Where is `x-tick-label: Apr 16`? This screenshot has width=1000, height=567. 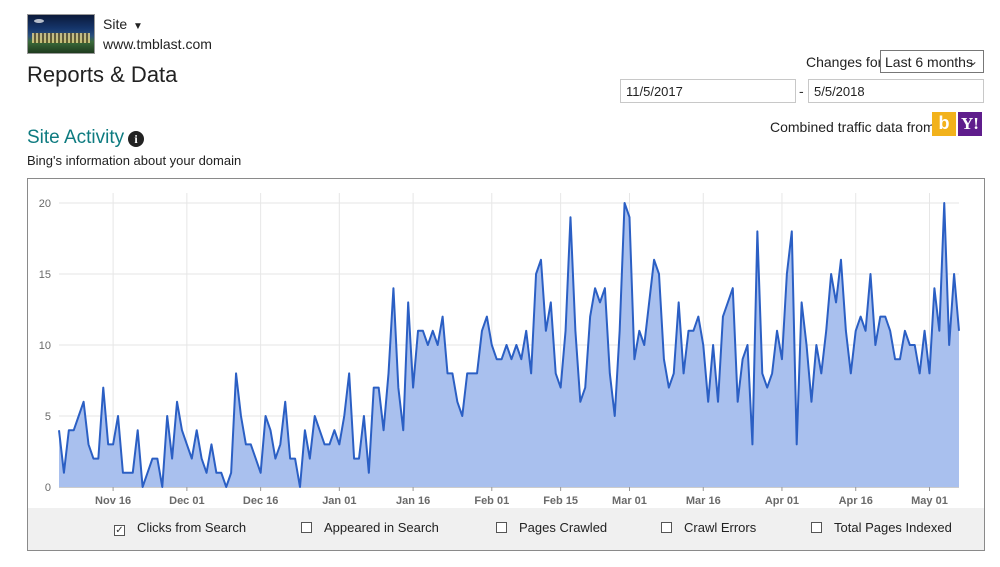 x-tick-label: Apr 16 is located at coordinates (856, 501).